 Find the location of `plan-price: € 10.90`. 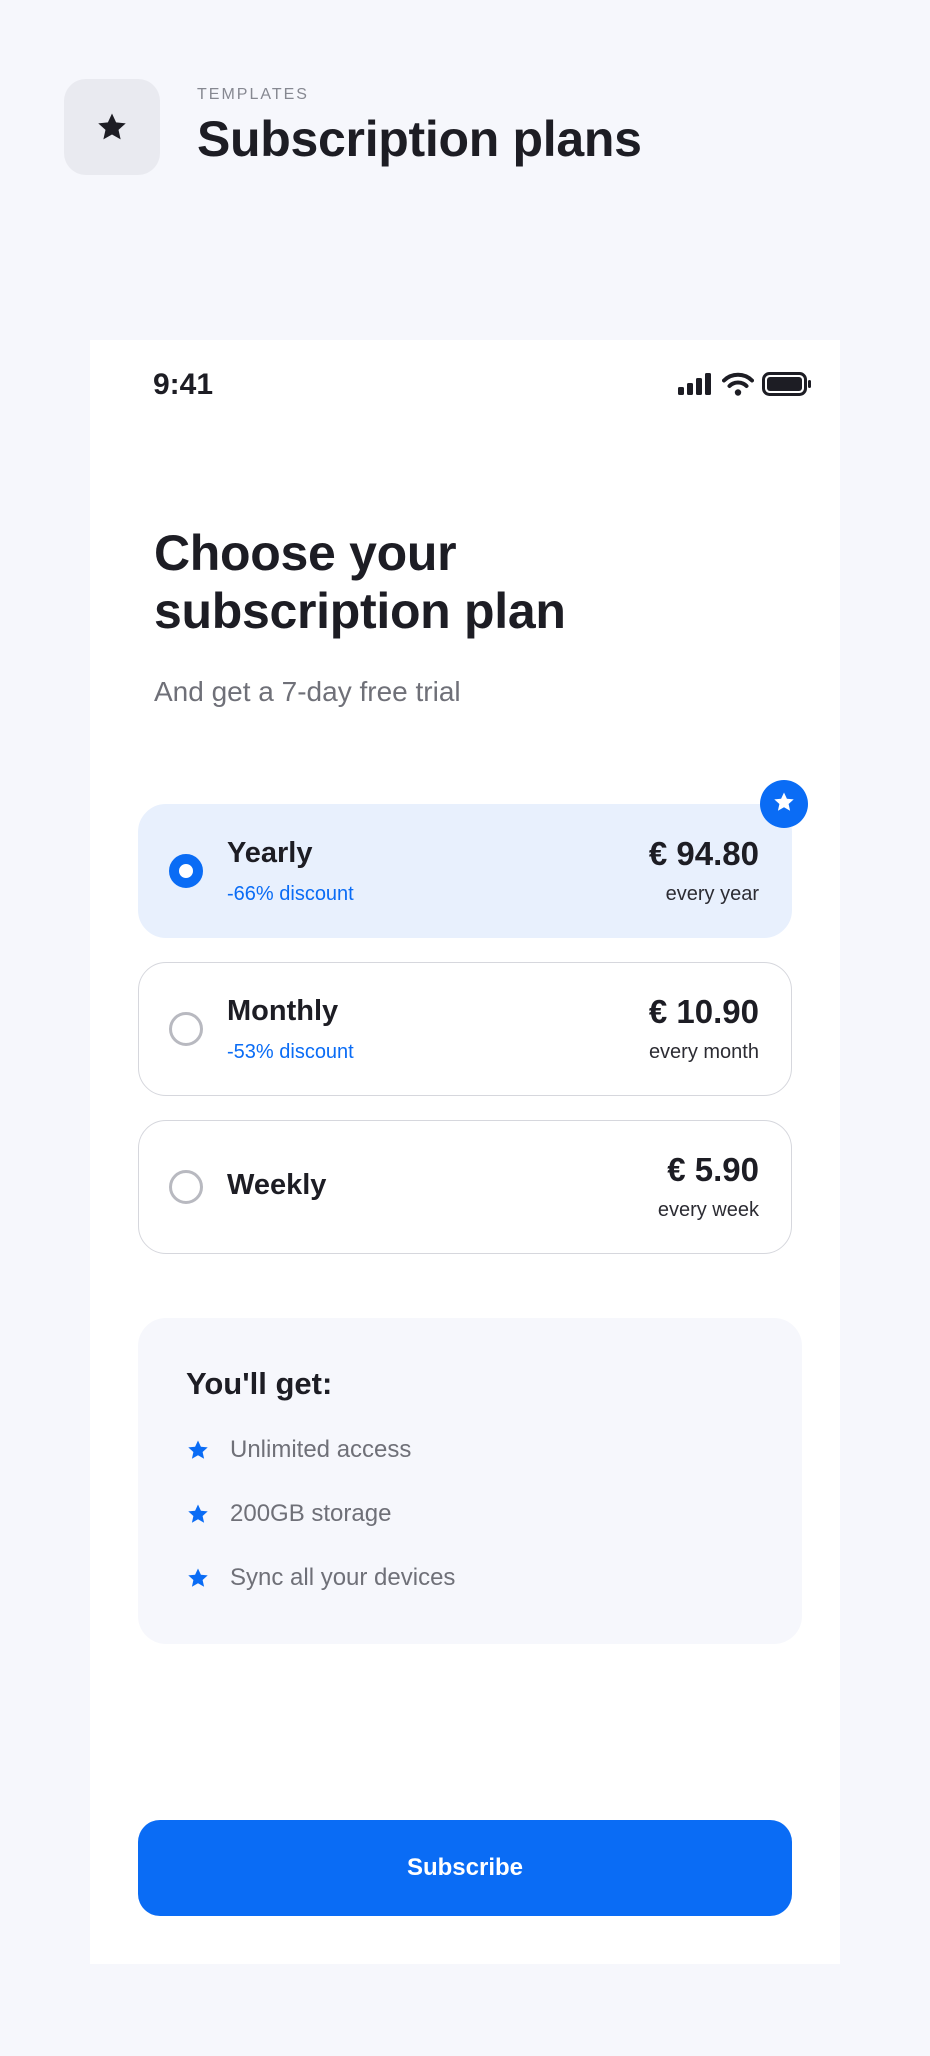

plan-price: € 10.90 is located at coordinates (703, 1011).